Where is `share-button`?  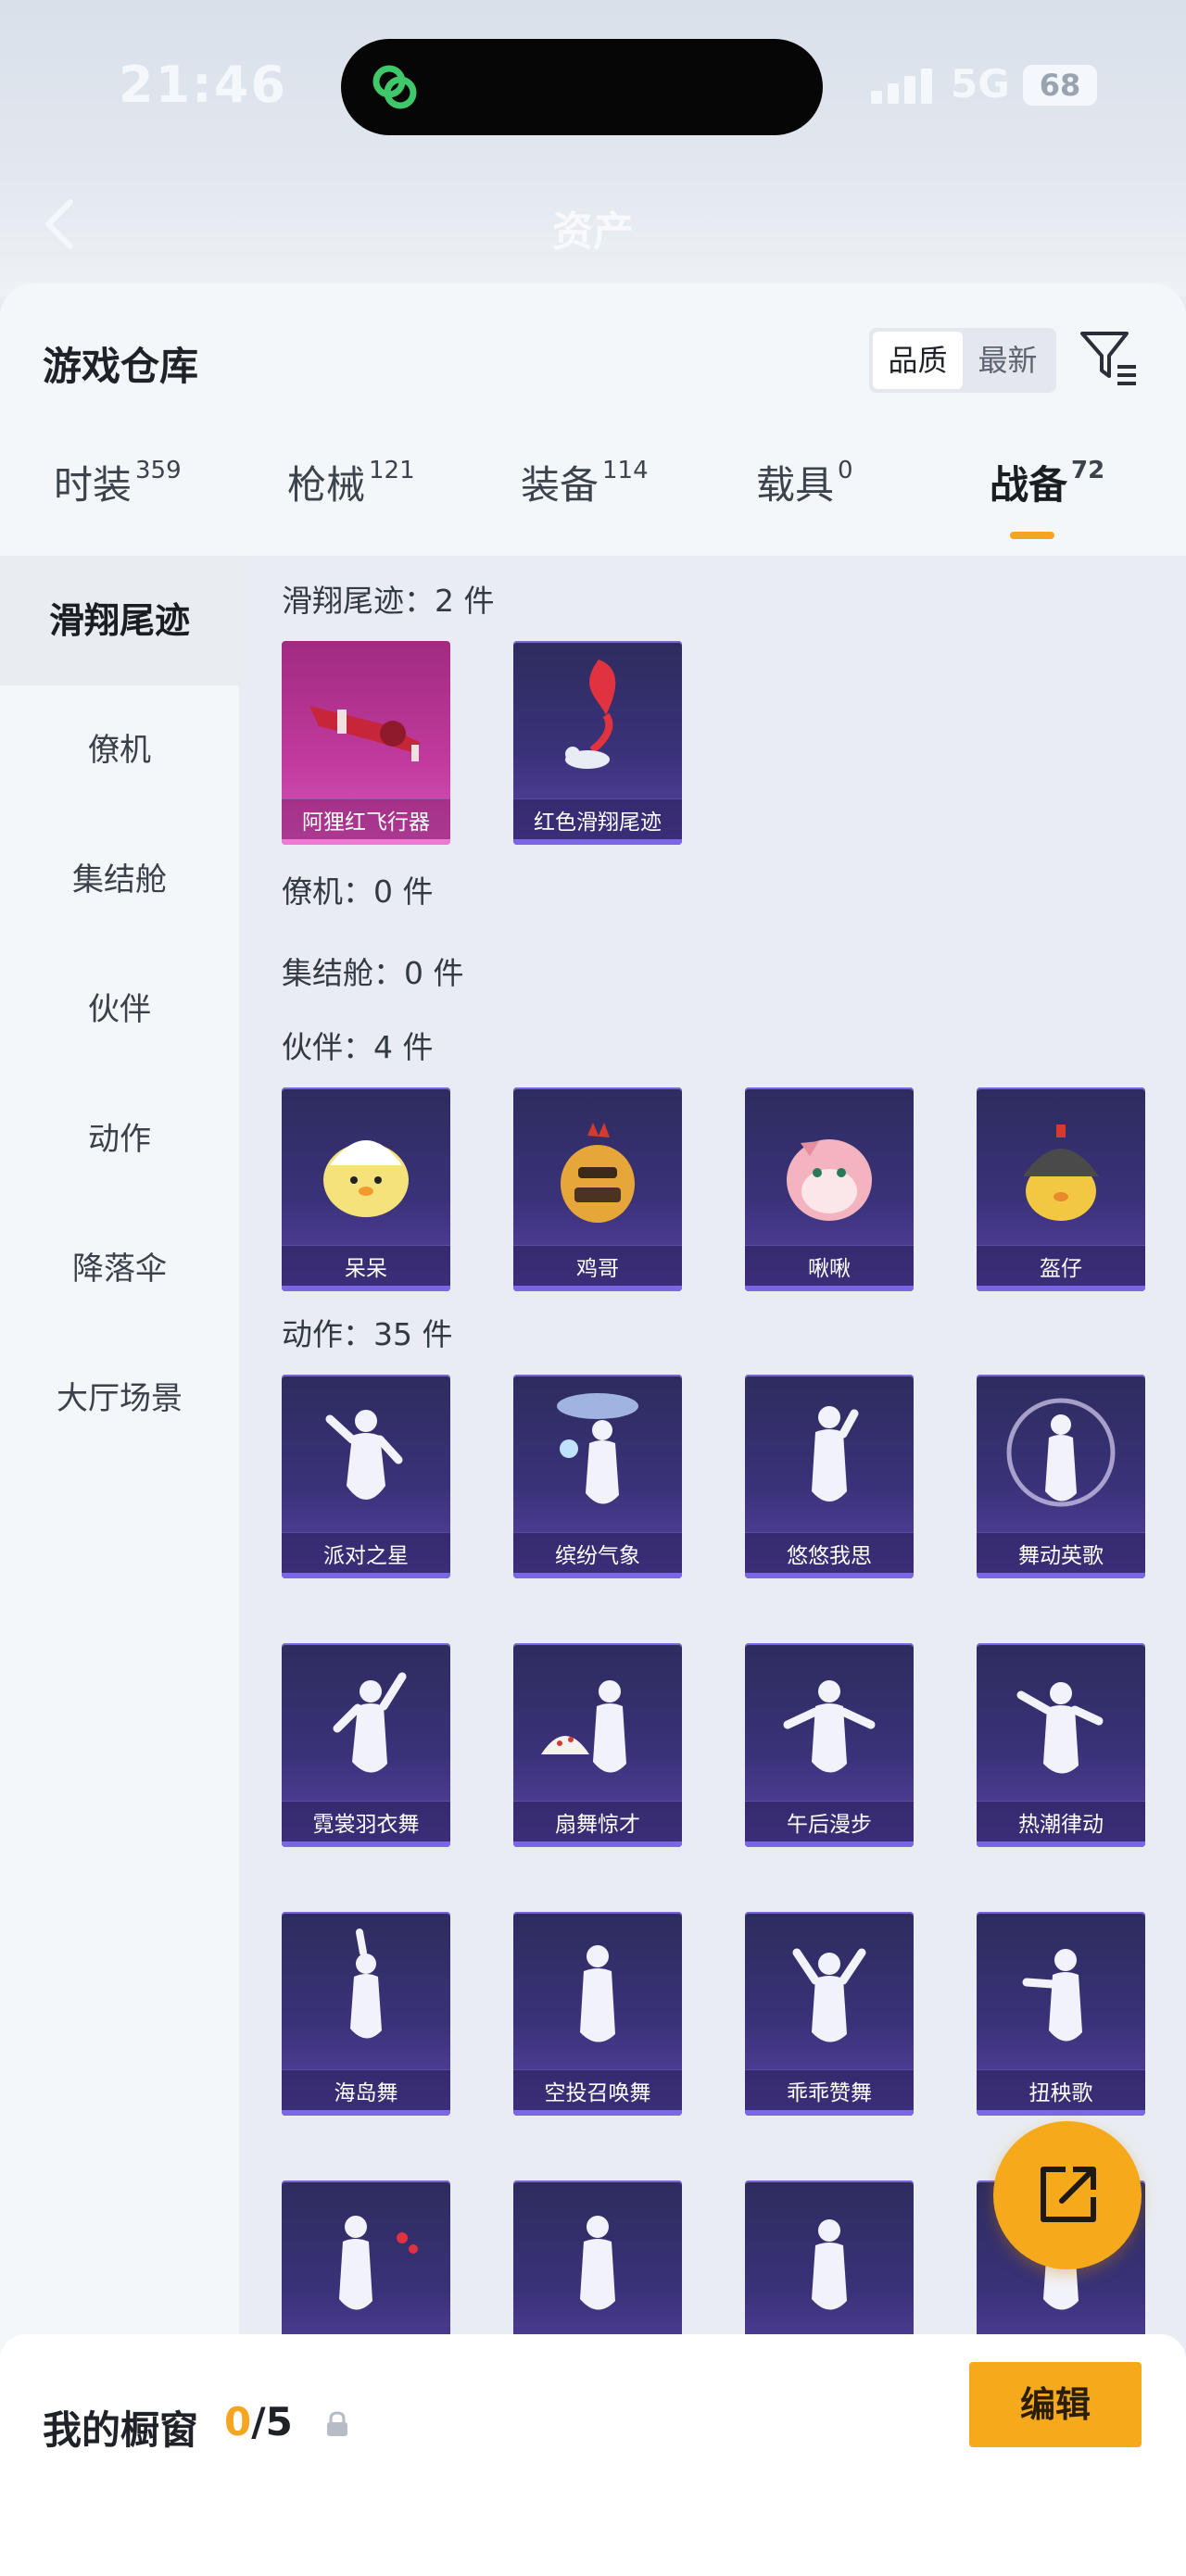 share-button is located at coordinates (1067, 2195).